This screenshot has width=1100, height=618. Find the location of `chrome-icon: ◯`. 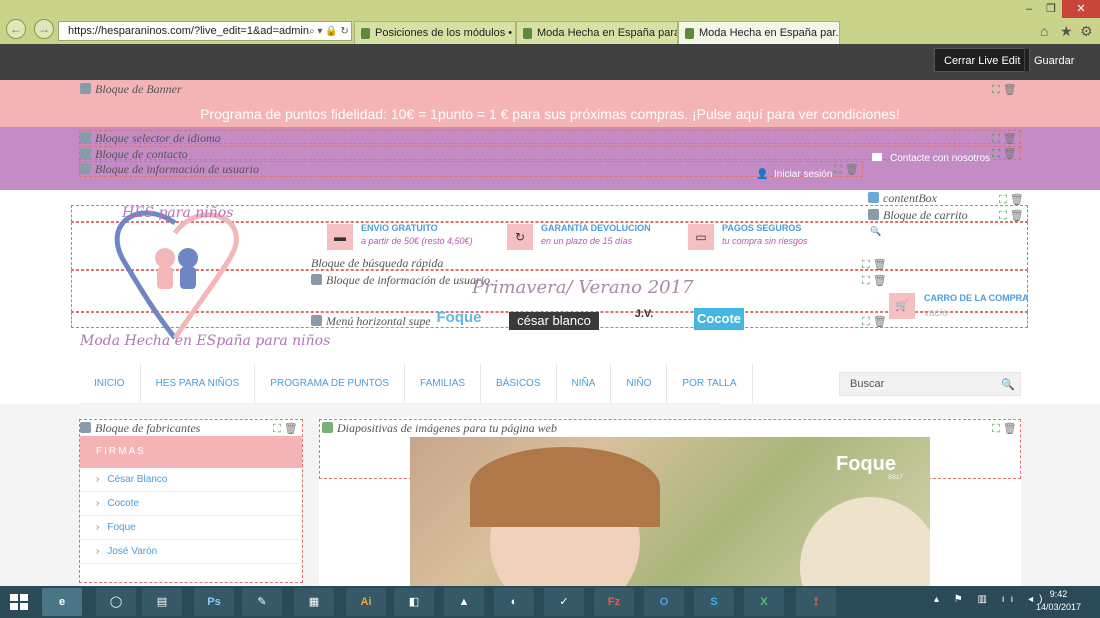

chrome-icon: ◯ is located at coordinates (116, 602).